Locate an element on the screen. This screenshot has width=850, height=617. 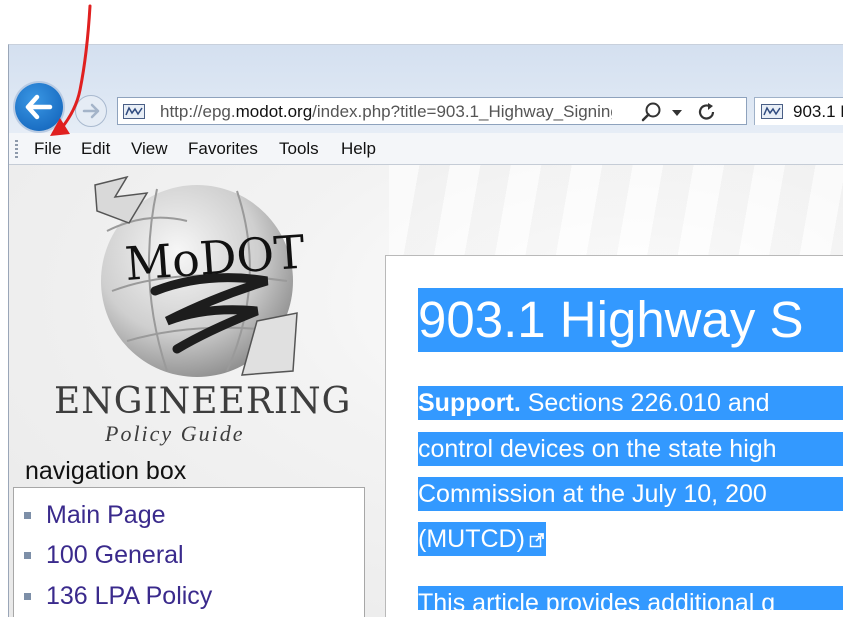
navigation-box-title: navigation box is located at coordinates (106, 471).